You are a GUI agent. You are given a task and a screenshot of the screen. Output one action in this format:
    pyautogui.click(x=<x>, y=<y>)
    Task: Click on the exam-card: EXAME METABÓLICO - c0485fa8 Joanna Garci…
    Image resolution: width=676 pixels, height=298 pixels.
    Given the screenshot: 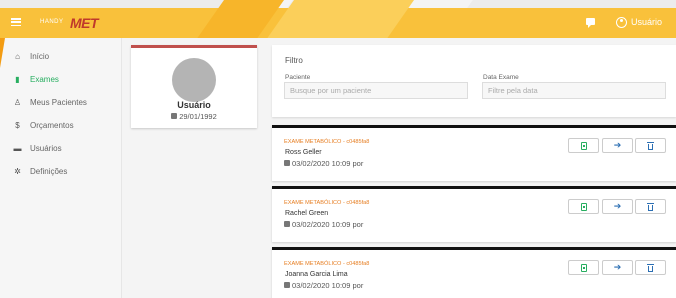 What is the action you would take?
    pyautogui.click(x=474, y=272)
    